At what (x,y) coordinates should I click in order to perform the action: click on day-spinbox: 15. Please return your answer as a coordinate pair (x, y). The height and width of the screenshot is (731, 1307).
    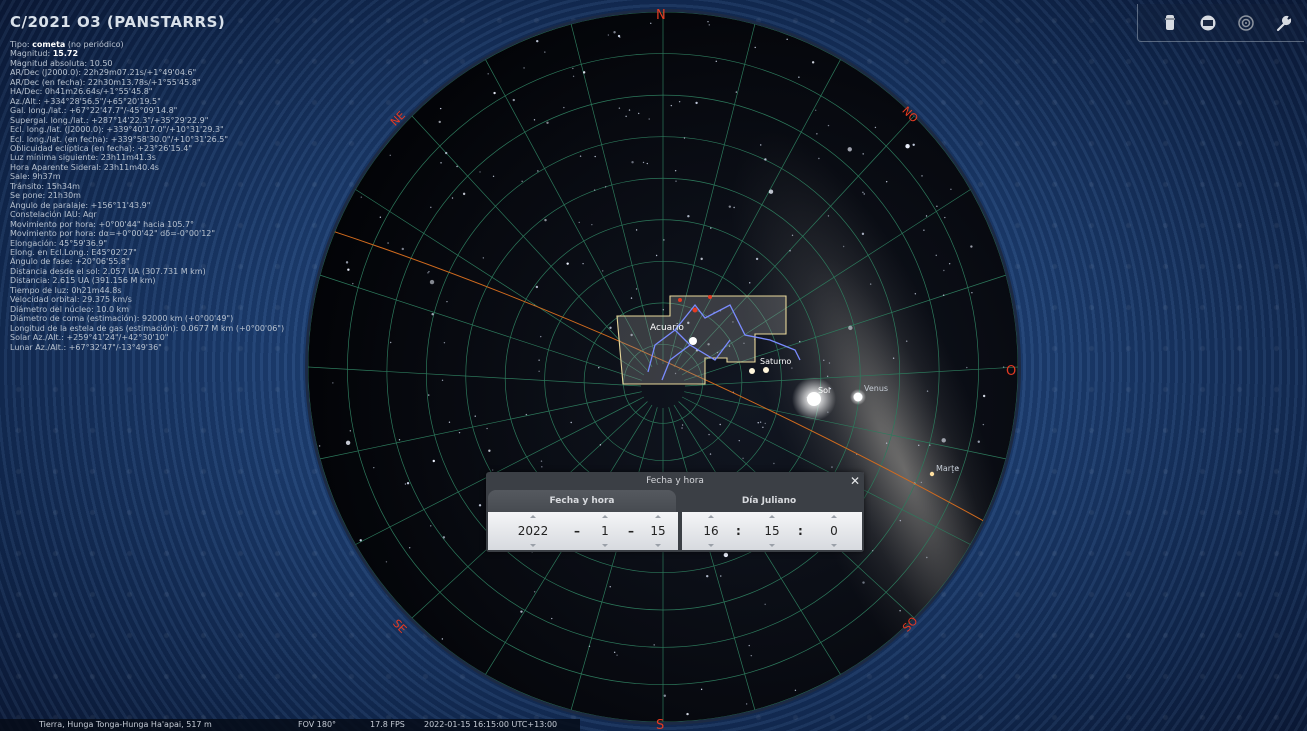
    Looking at the image, I should click on (658, 531).